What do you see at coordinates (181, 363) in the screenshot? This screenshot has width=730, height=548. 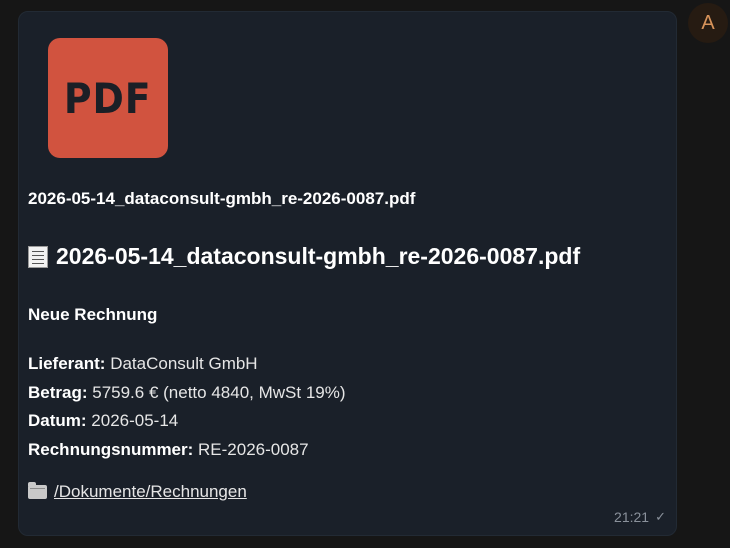 I see `field-value: DataConsult GmbH` at bounding box center [181, 363].